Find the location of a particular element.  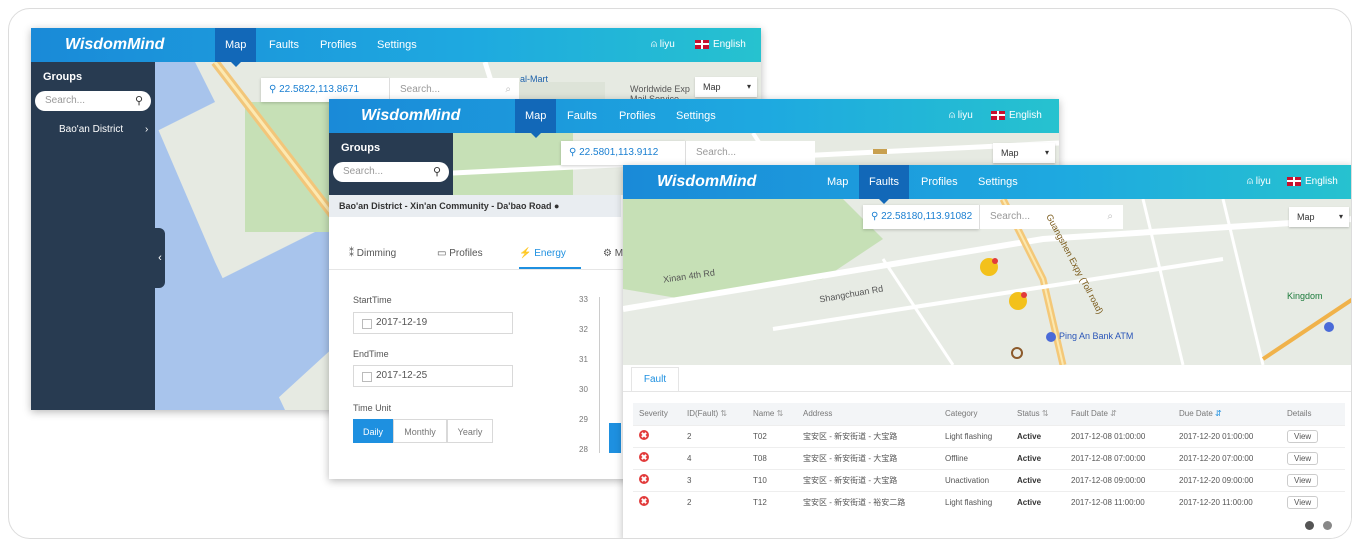

unit-daily-button: Daily is located at coordinates (373, 431).